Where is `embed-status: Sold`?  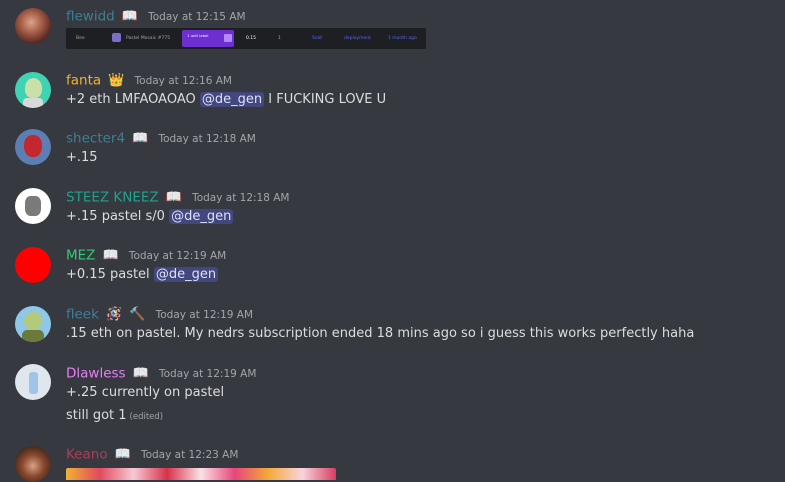 embed-status: Sold is located at coordinates (317, 38).